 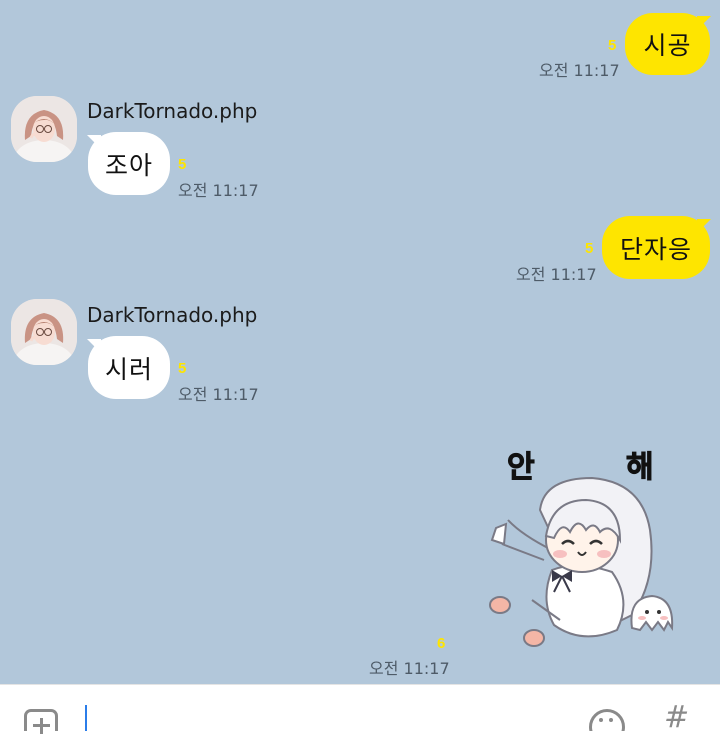 I want to click on their-message-bubble: 시러, so click(x=129, y=367).